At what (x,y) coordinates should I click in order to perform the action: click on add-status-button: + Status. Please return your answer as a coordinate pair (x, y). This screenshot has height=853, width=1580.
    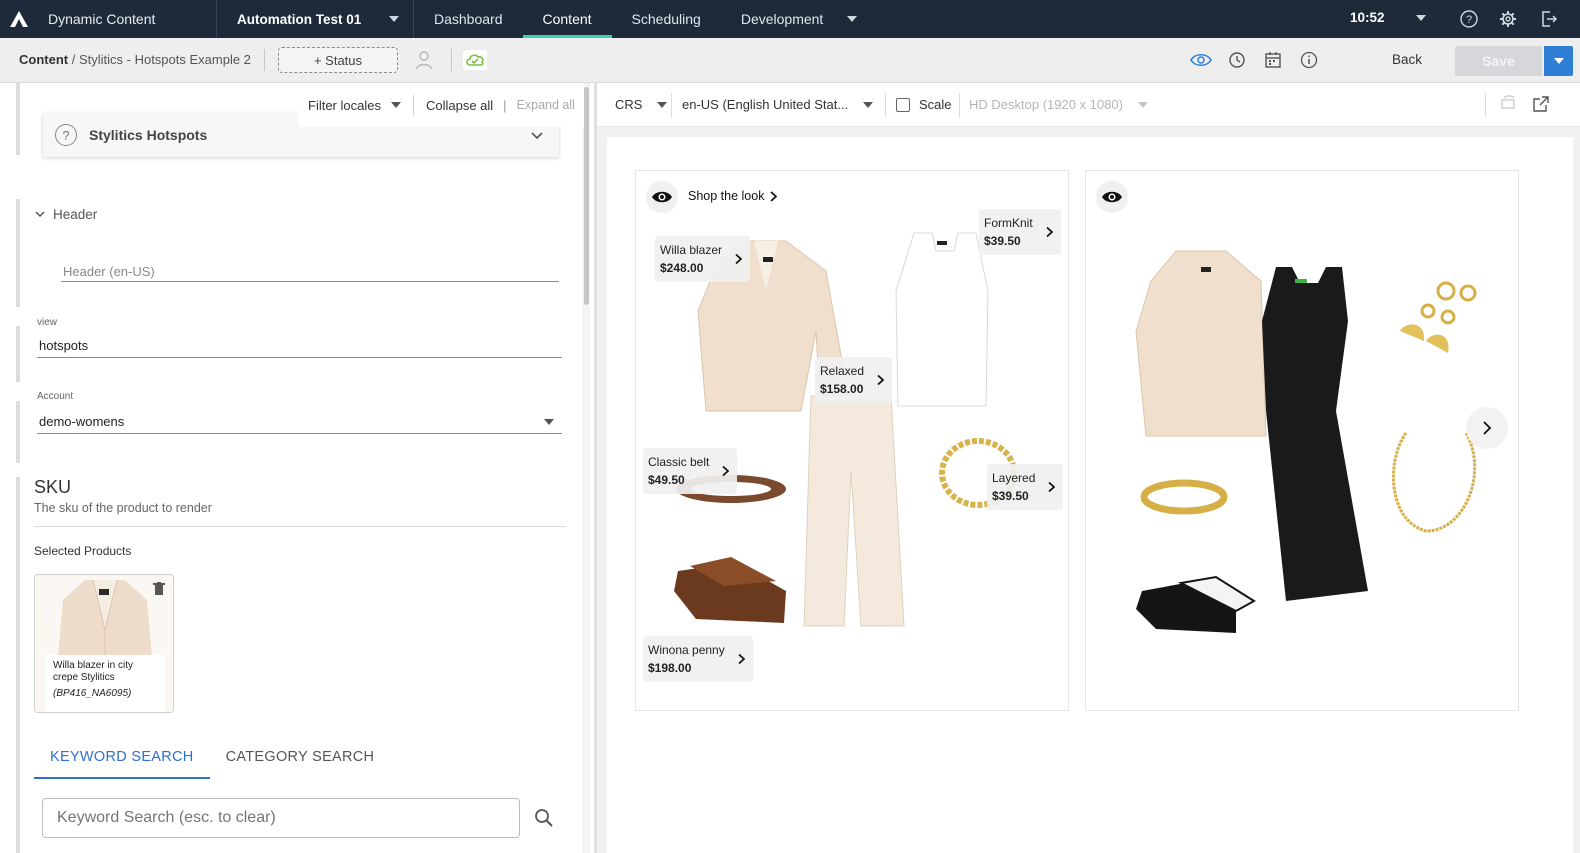
    Looking at the image, I should click on (338, 60).